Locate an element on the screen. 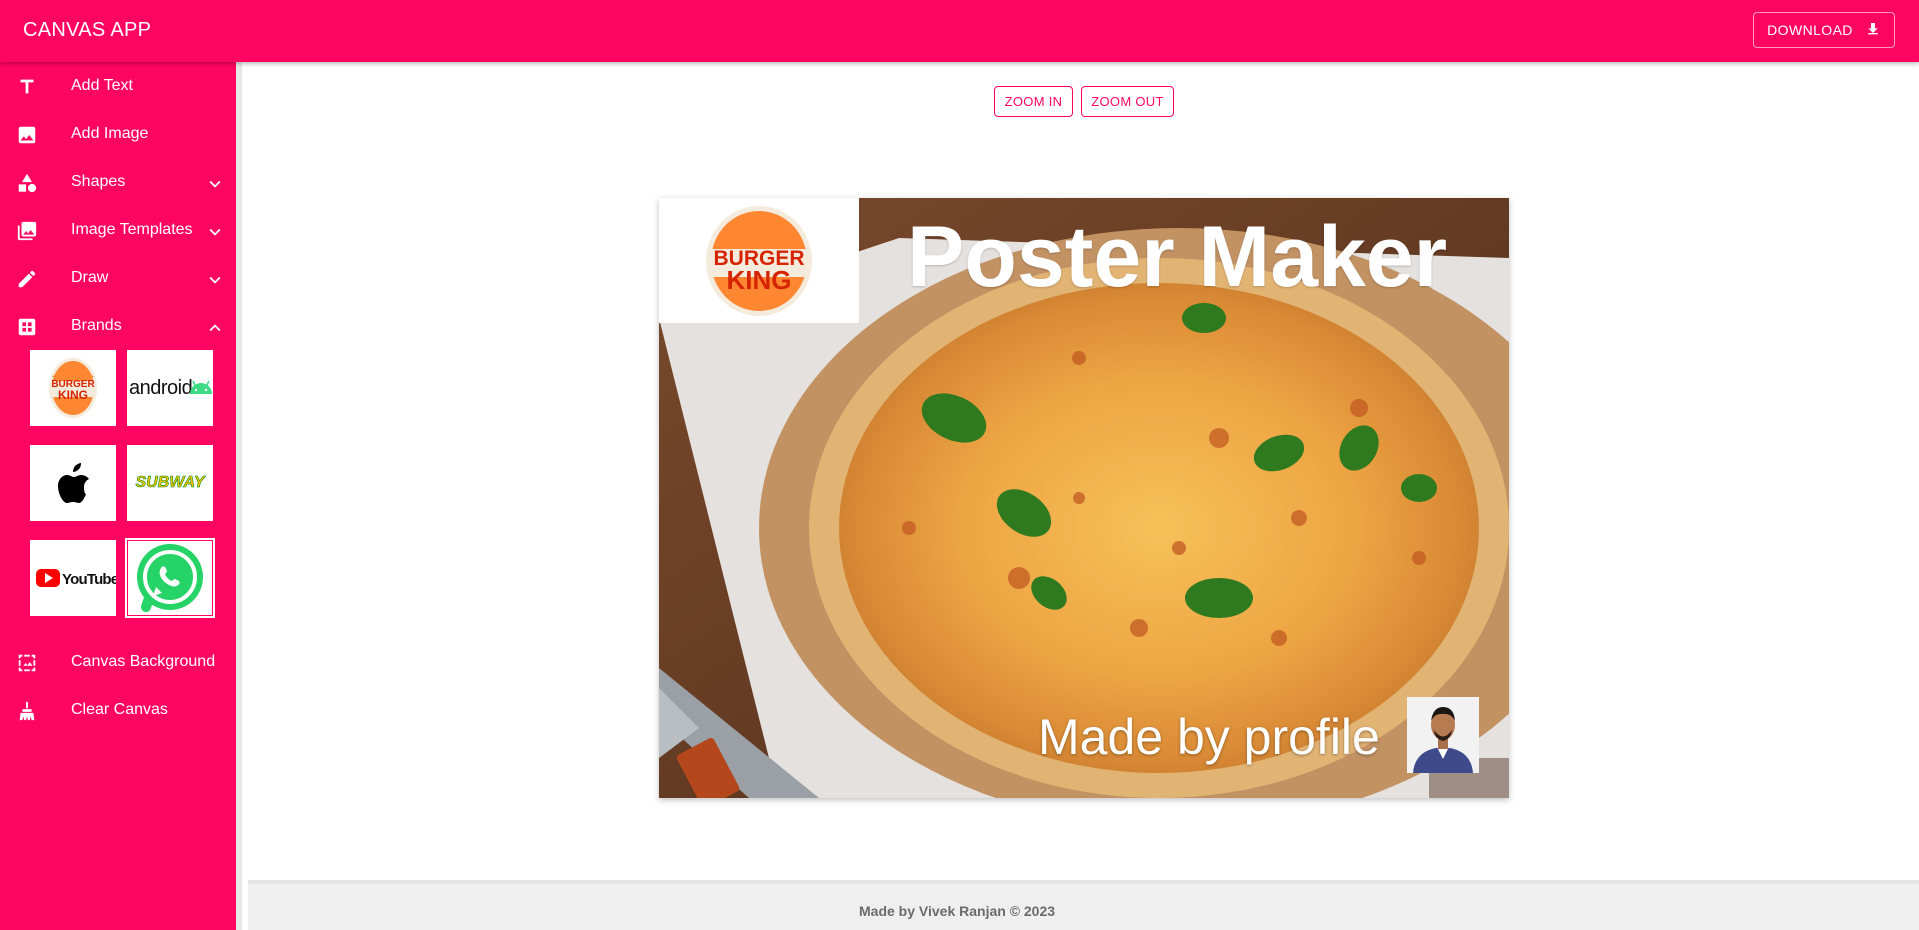 The width and height of the screenshot is (1919, 930). sidebar-item-brands: Brands is located at coordinates (118, 326).